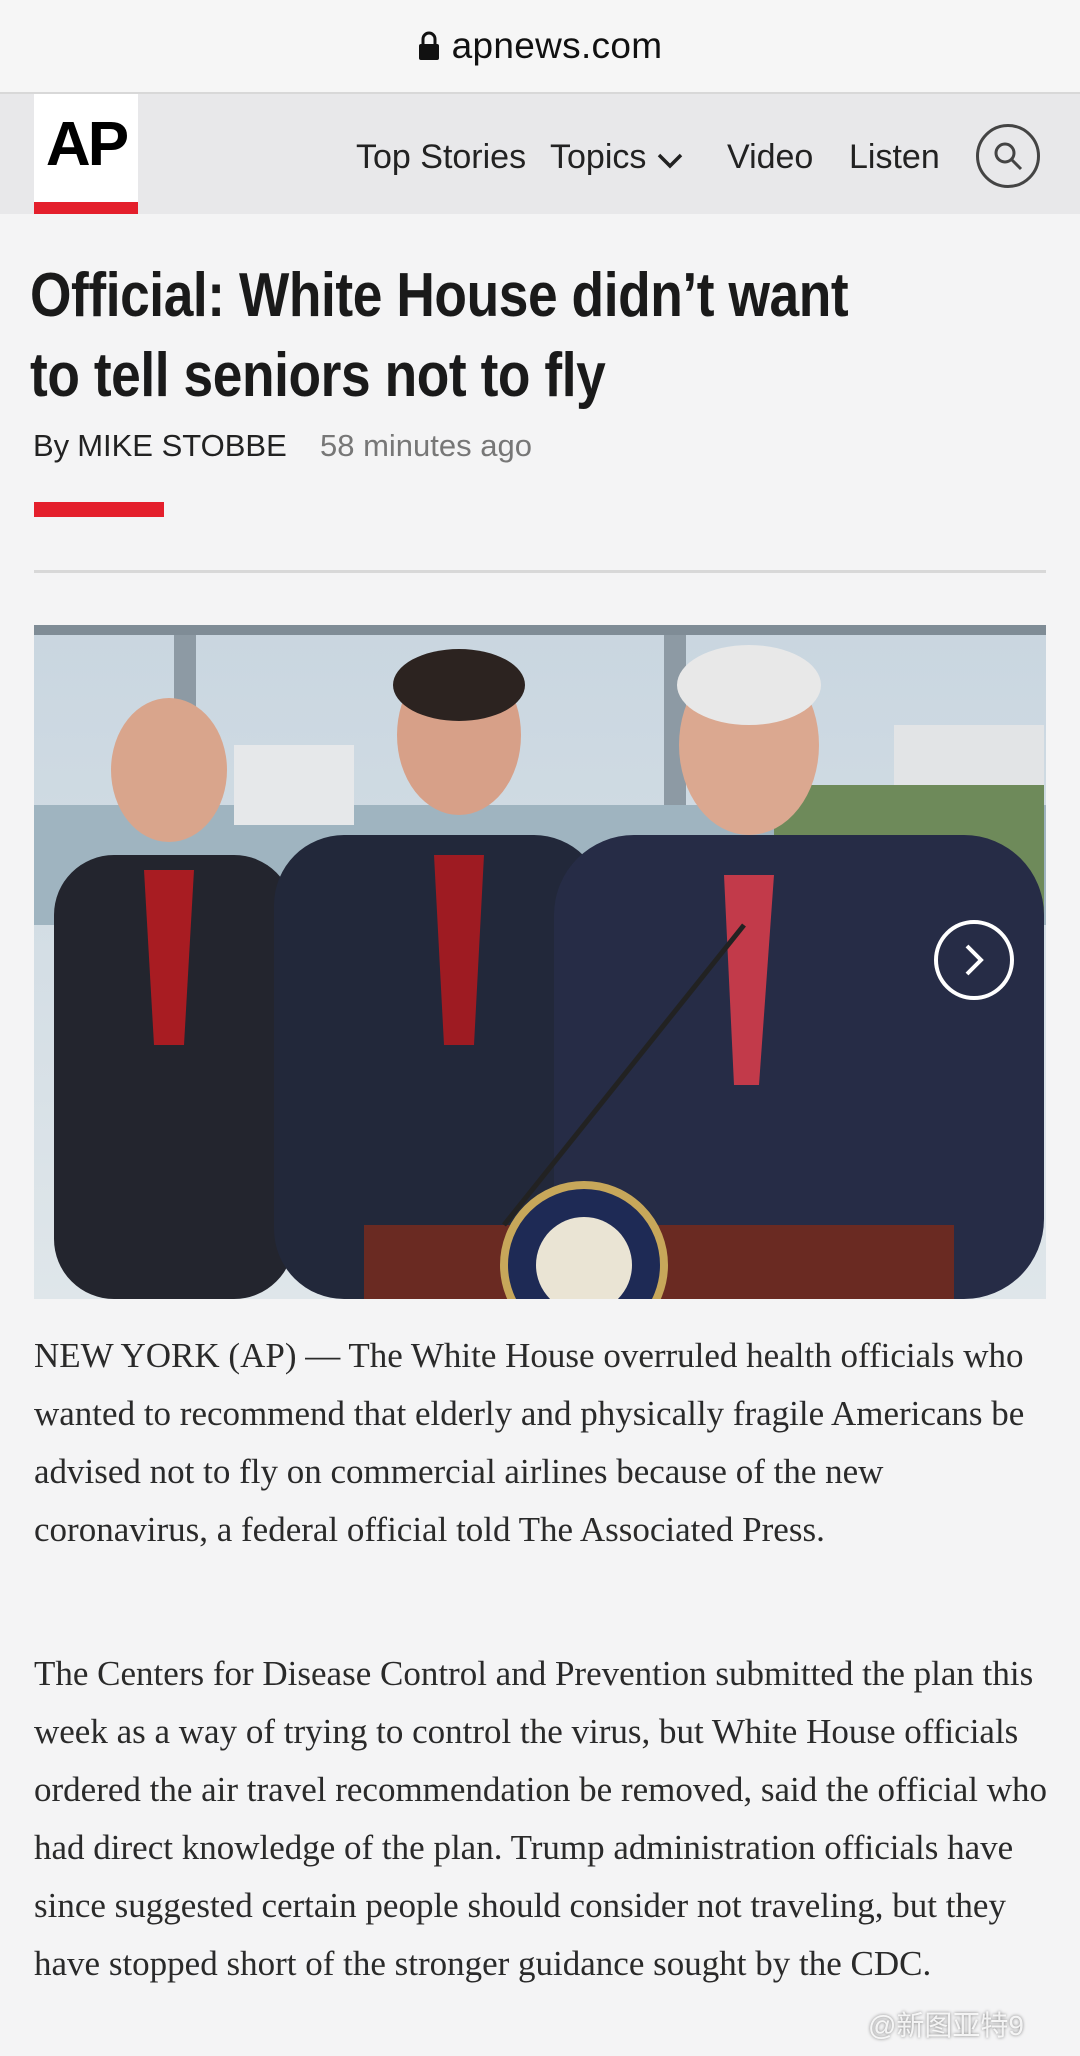 Image resolution: width=1080 pixels, height=2056 pixels. What do you see at coordinates (557, 46) in the screenshot?
I see `url-text: apnews.com` at bounding box center [557, 46].